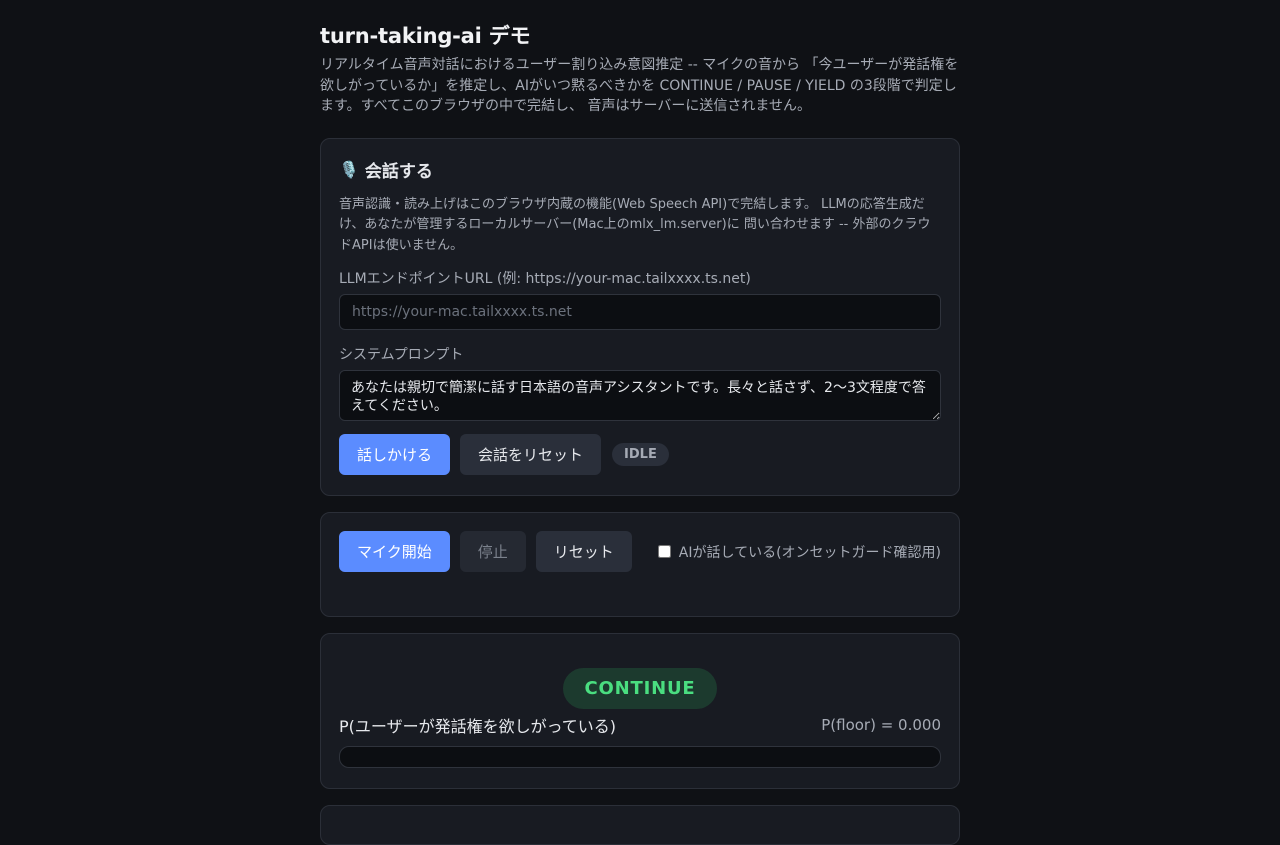 The height and width of the screenshot is (845, 1280). What do you see at coordinates (640, 312) in the screenshot?
I see `endpoint-url-input` at bounding box center [640, 312].